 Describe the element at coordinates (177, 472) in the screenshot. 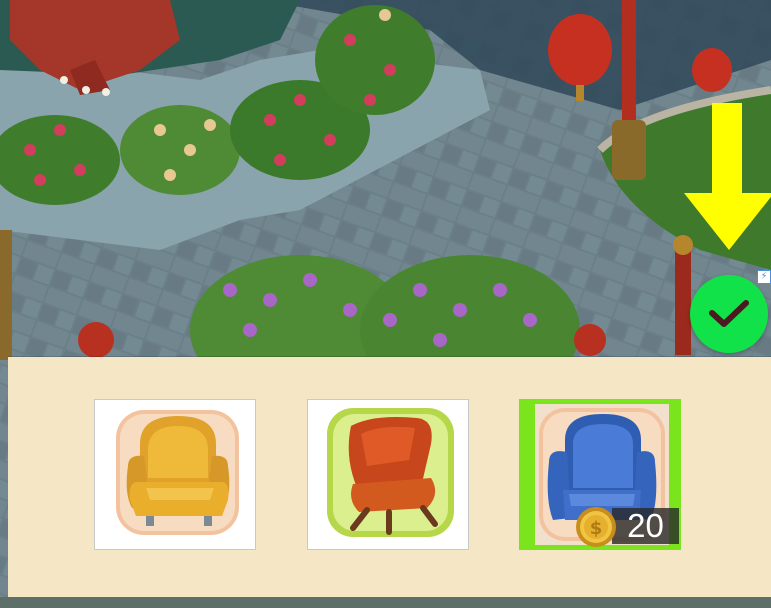

I see `yellow-armchair-icon` at that location.